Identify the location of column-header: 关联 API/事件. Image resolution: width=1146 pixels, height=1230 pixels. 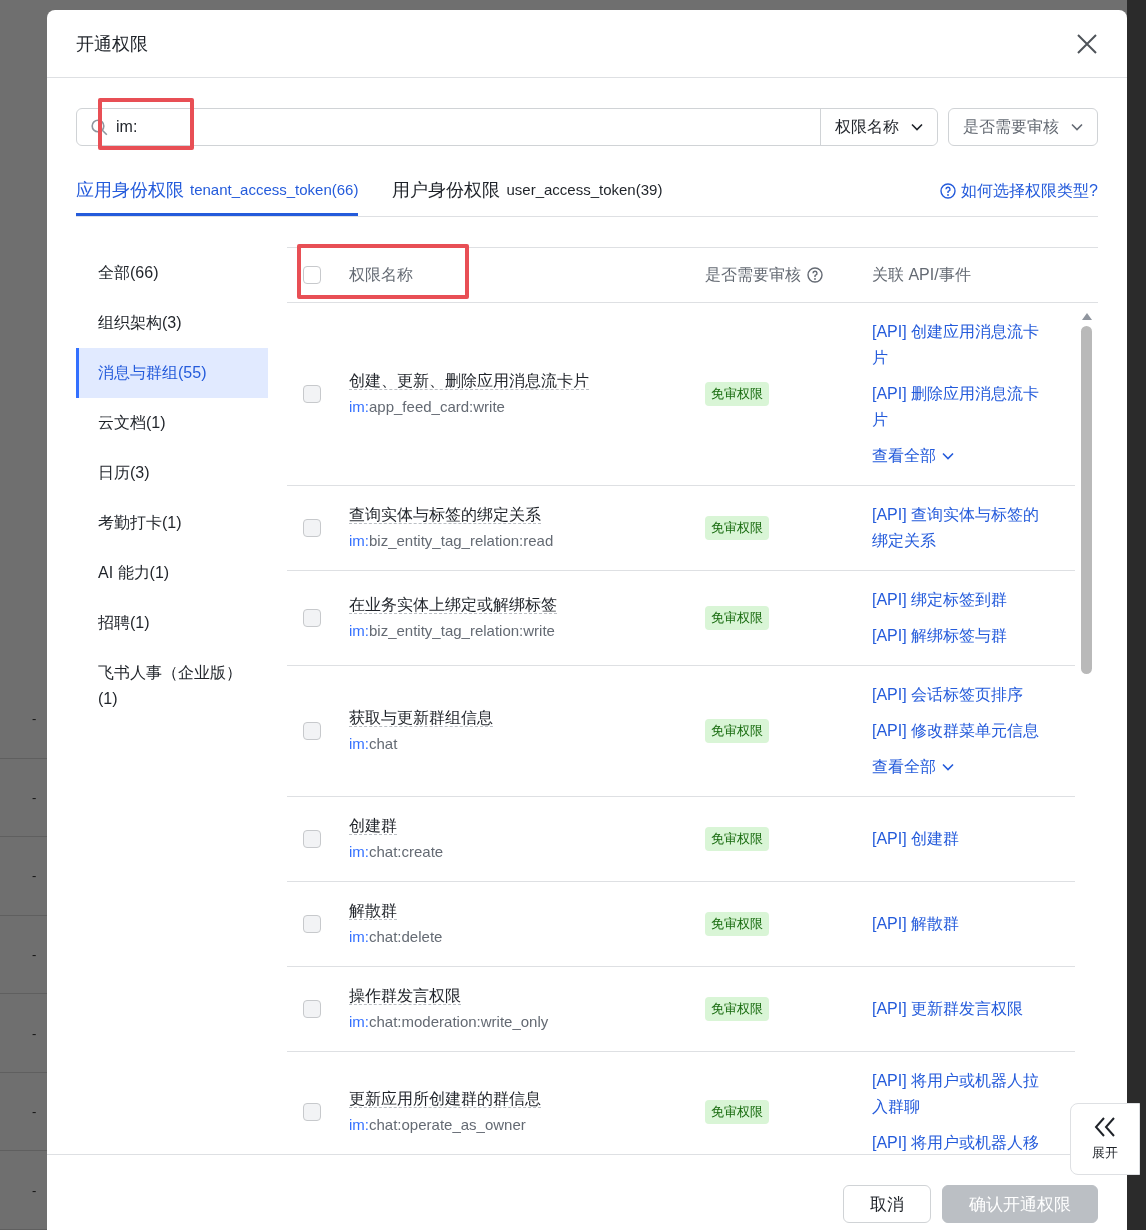
(921, 274).